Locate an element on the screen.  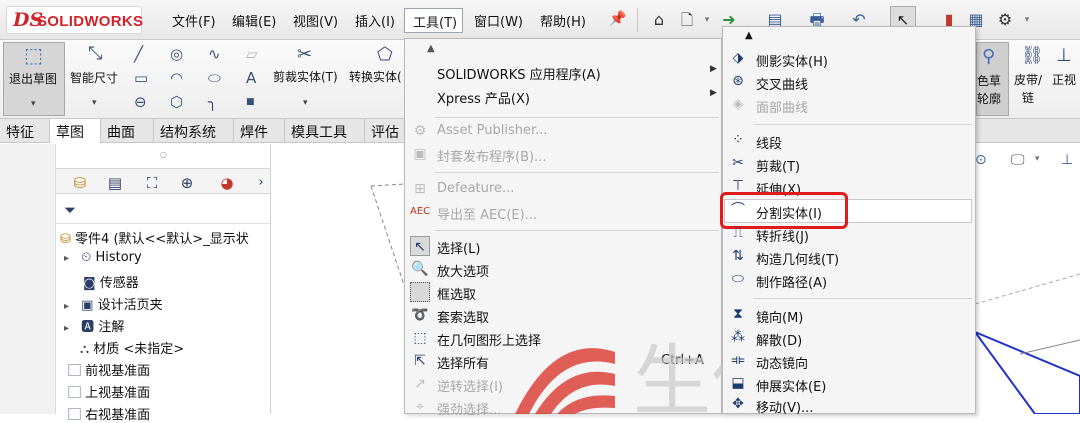
menu-item-face-curves: 面部曲线 is located at coordinates (782, 108).